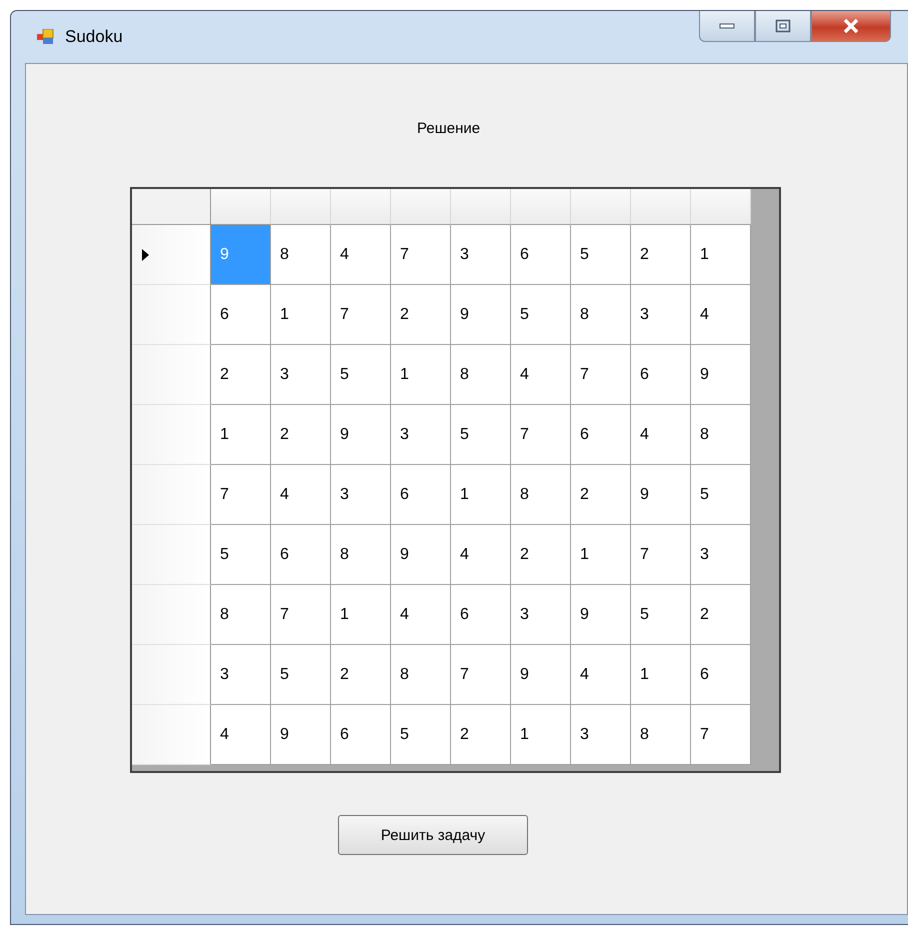  What do you see at coordinates (46, 37) in the screenshot?
I see `app-icon` at bounding box center [46, 37].